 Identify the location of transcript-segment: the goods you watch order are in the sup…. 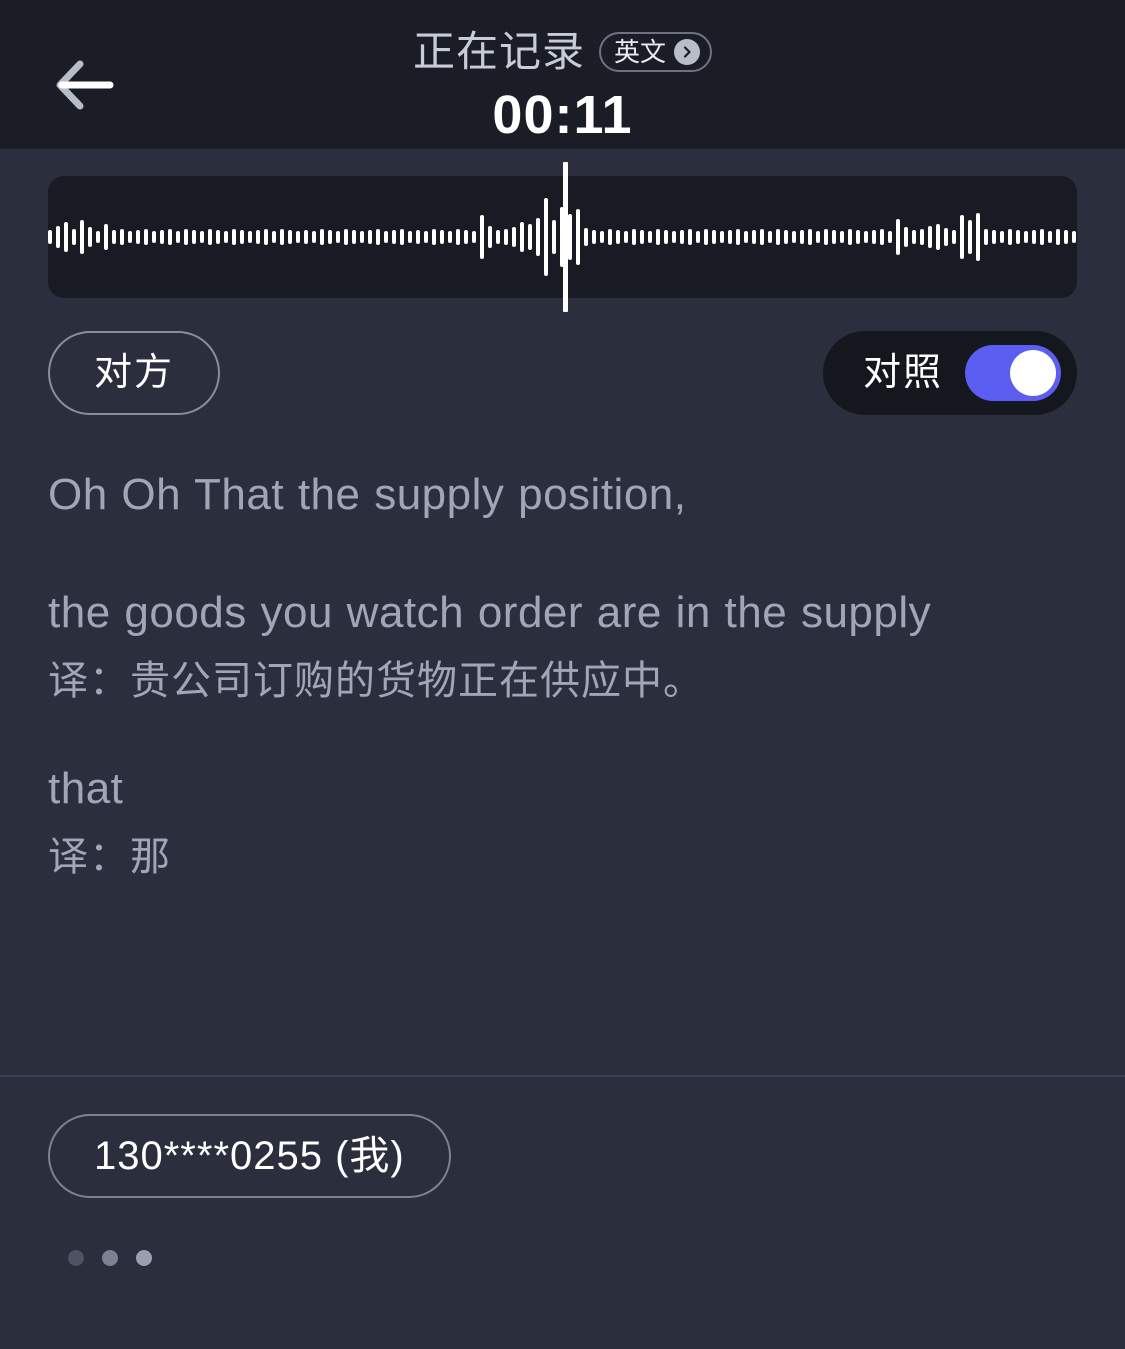
(562, 645).